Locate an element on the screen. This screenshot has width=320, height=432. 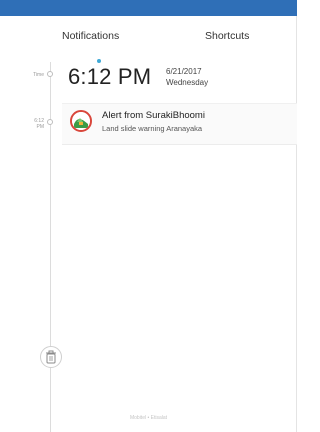
timeline-time-label: Time is located at coordinates (38, 75).